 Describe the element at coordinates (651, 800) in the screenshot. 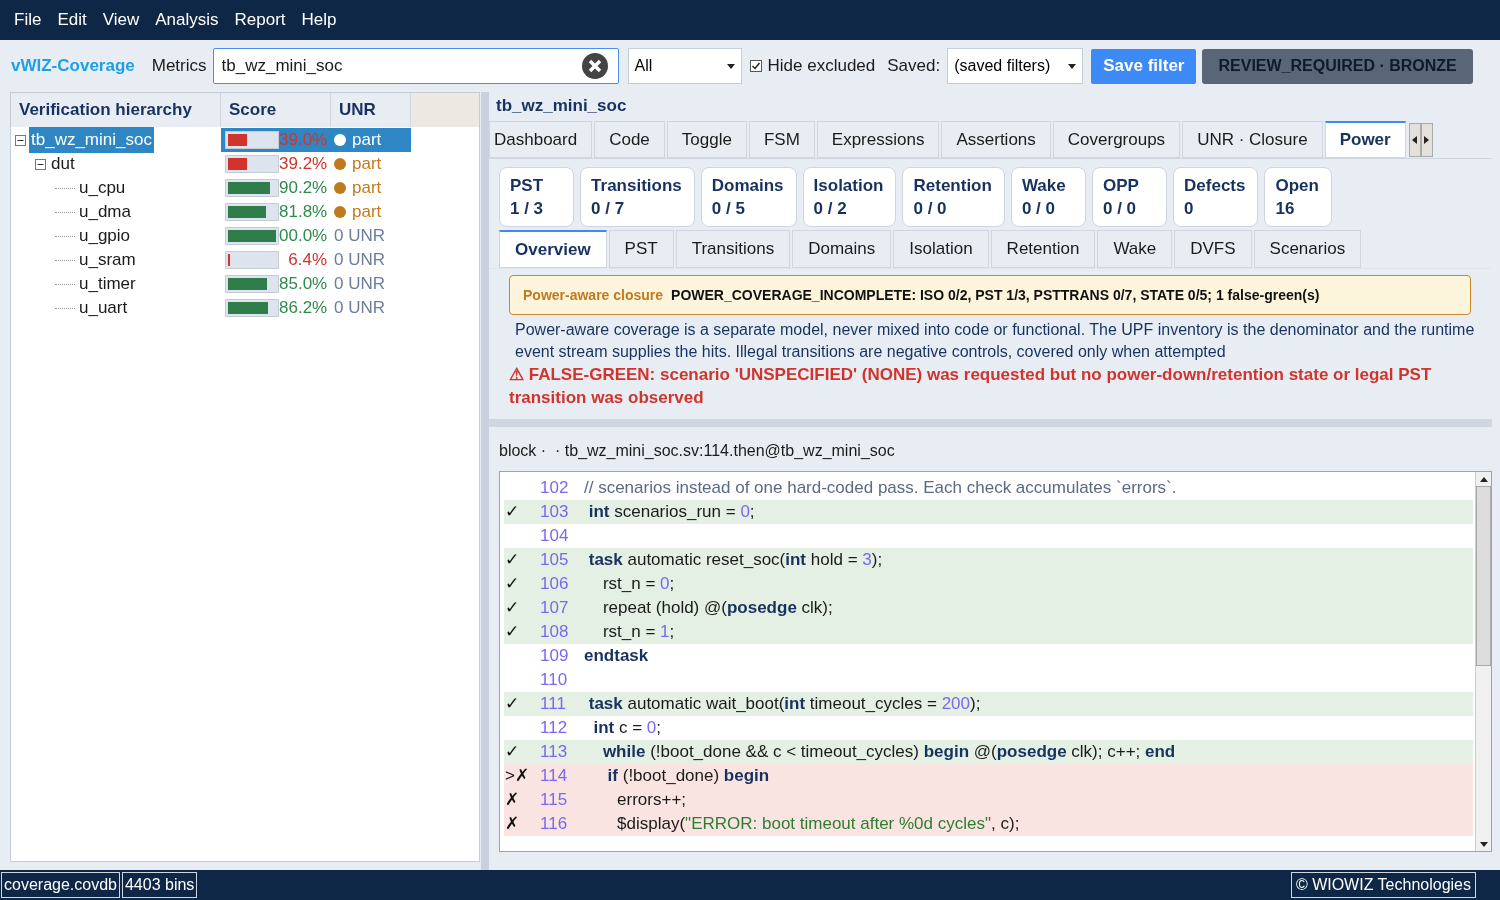

I see `code-text: errors++;` at that location.